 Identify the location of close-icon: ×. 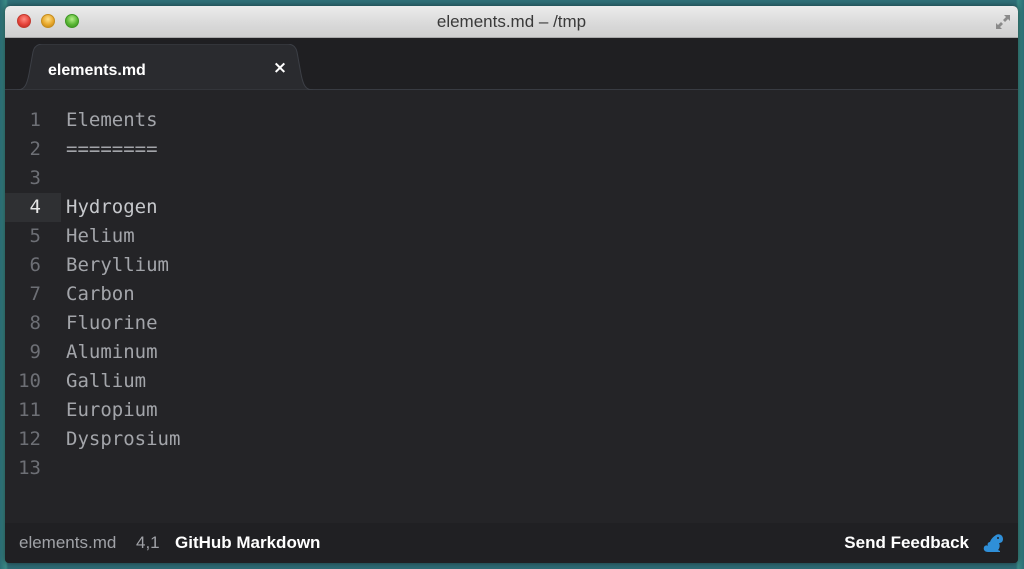
(280, 68).